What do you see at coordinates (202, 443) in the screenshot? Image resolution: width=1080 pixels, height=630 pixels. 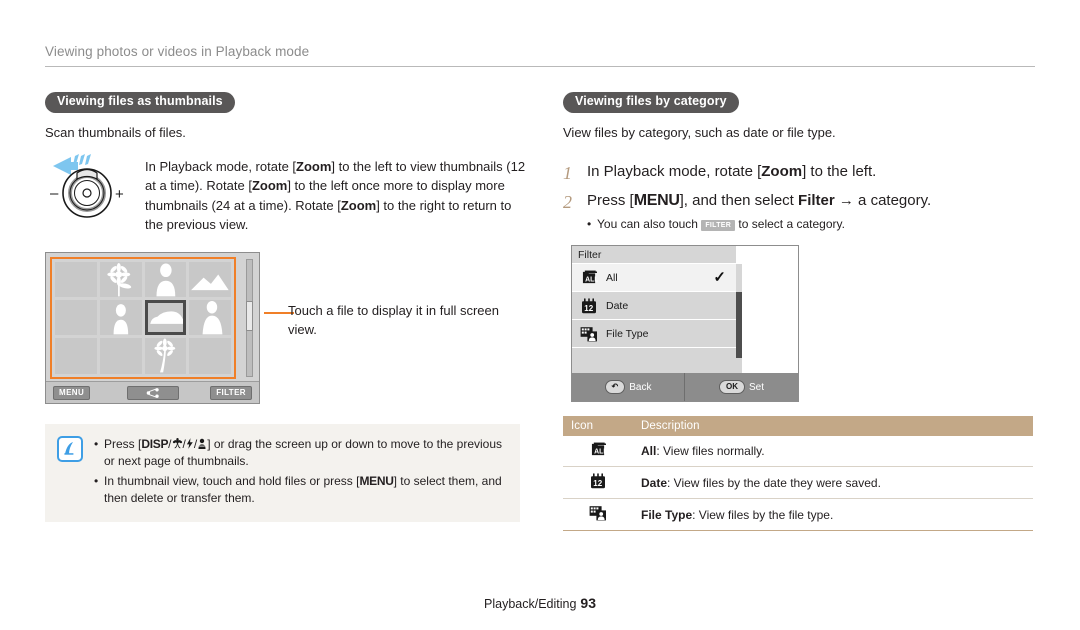 I see `timer-icon` at bounding box center [202, 443].